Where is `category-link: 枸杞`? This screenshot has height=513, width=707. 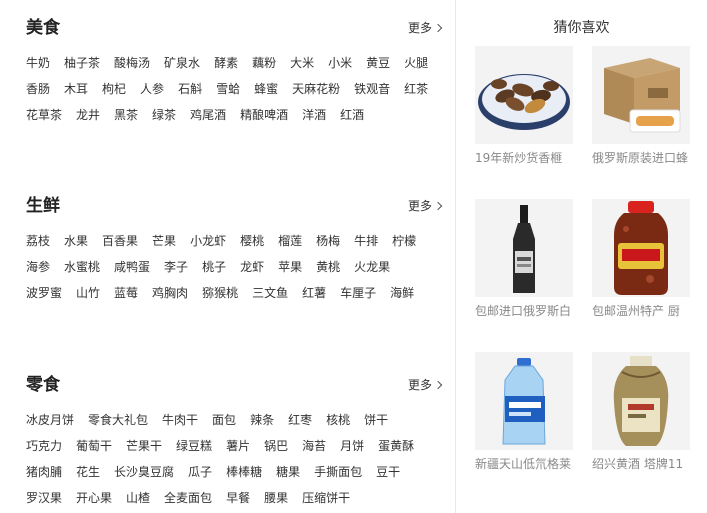 category-link: 枸杞 is located at coordinates (114, 89).